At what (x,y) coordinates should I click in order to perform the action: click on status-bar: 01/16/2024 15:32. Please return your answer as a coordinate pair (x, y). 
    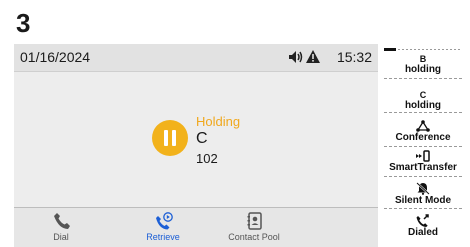
    Looking at the image, I should click on (196, 58).